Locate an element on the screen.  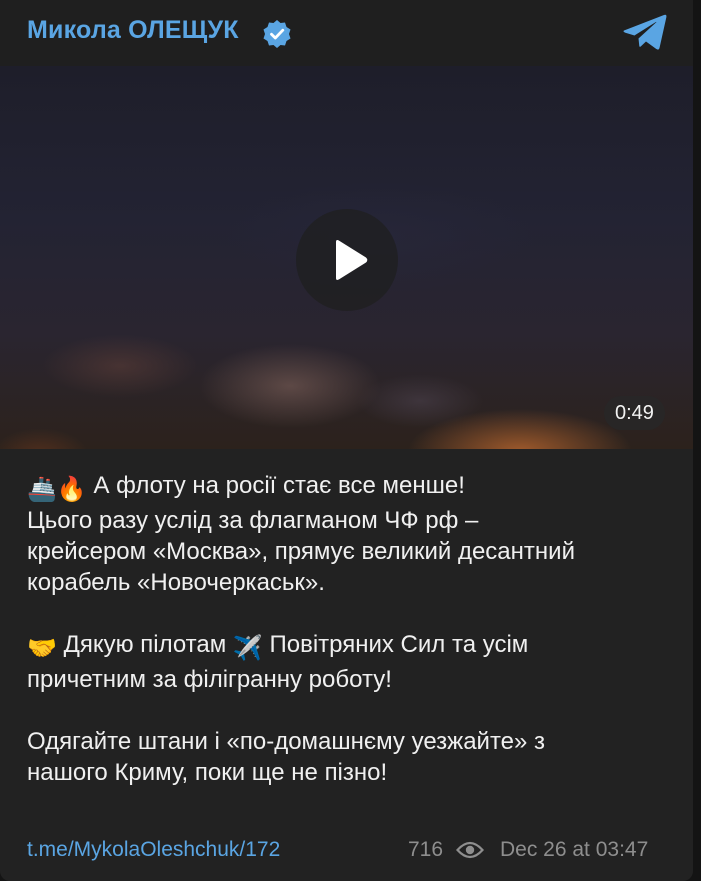
eye-icon is located at coordinates (470, 850).